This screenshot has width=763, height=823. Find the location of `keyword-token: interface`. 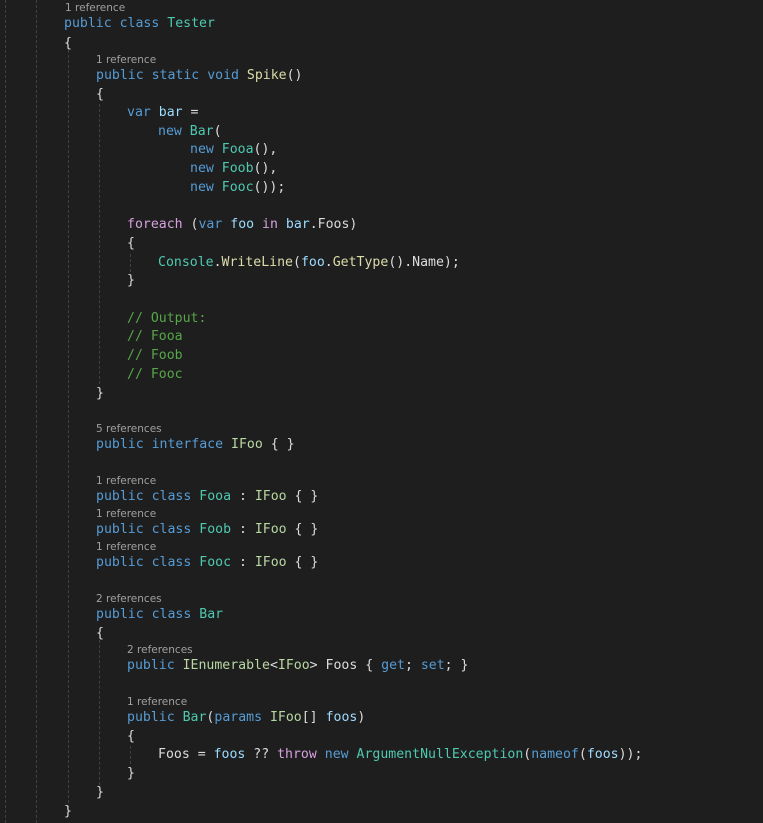

keyword-token: interface is located at coordinates (187, 444).